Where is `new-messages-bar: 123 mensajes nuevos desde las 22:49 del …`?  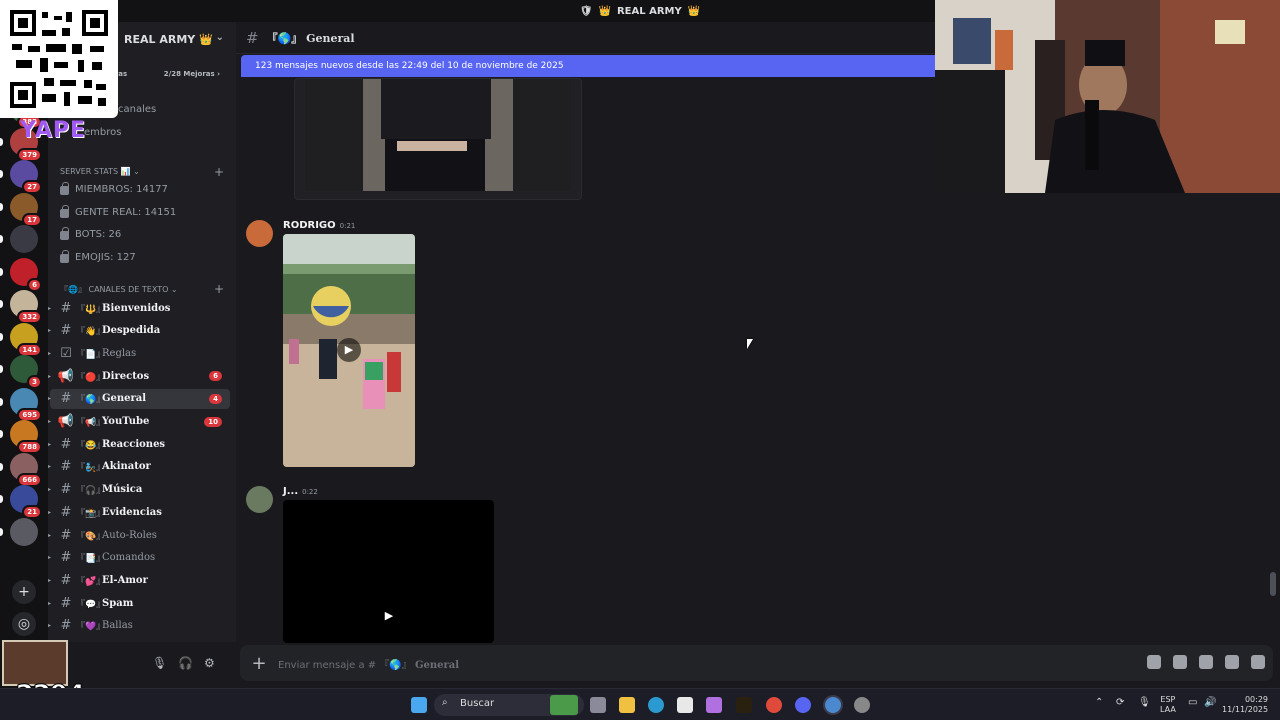 new-messages-bar: 123 mensajes nuevos desde las 22:49 del … is located at coordinates (591, 66).